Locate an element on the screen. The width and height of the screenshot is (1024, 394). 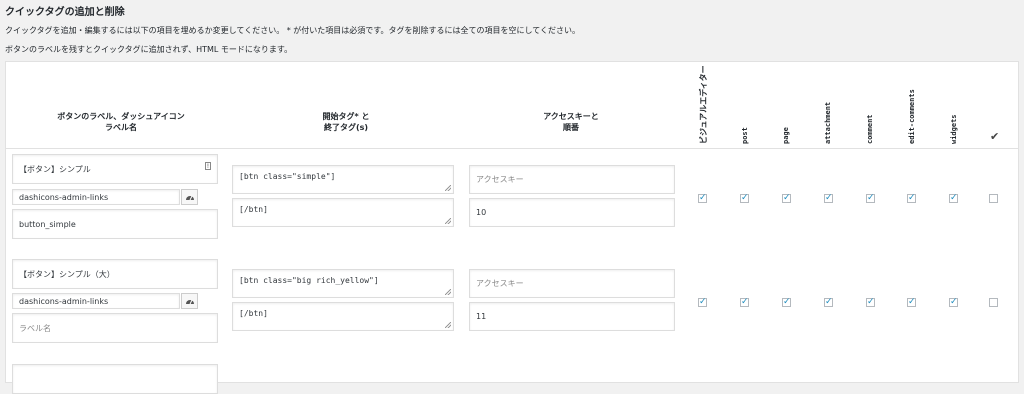
page-title: クイックタグの追加と削除 is located at coordinates (65, 12).